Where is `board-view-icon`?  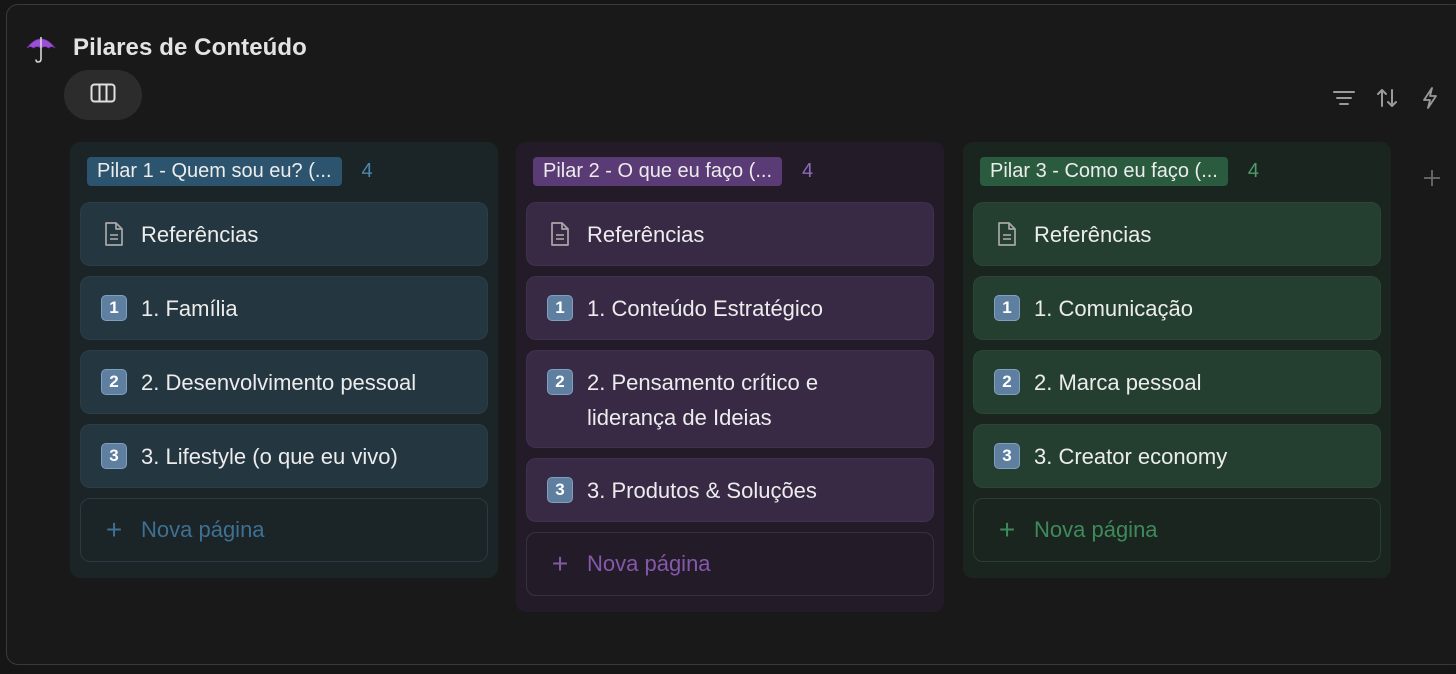
board-view-icon is located at coordinates (103, 95).